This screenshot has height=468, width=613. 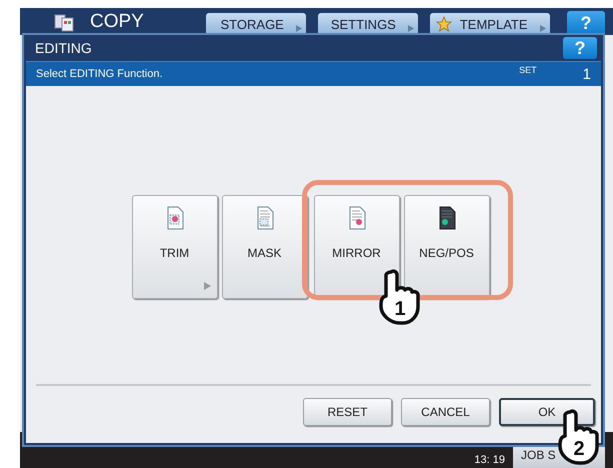 I want to click on action-button: RESET, so click(x=347, y=412).